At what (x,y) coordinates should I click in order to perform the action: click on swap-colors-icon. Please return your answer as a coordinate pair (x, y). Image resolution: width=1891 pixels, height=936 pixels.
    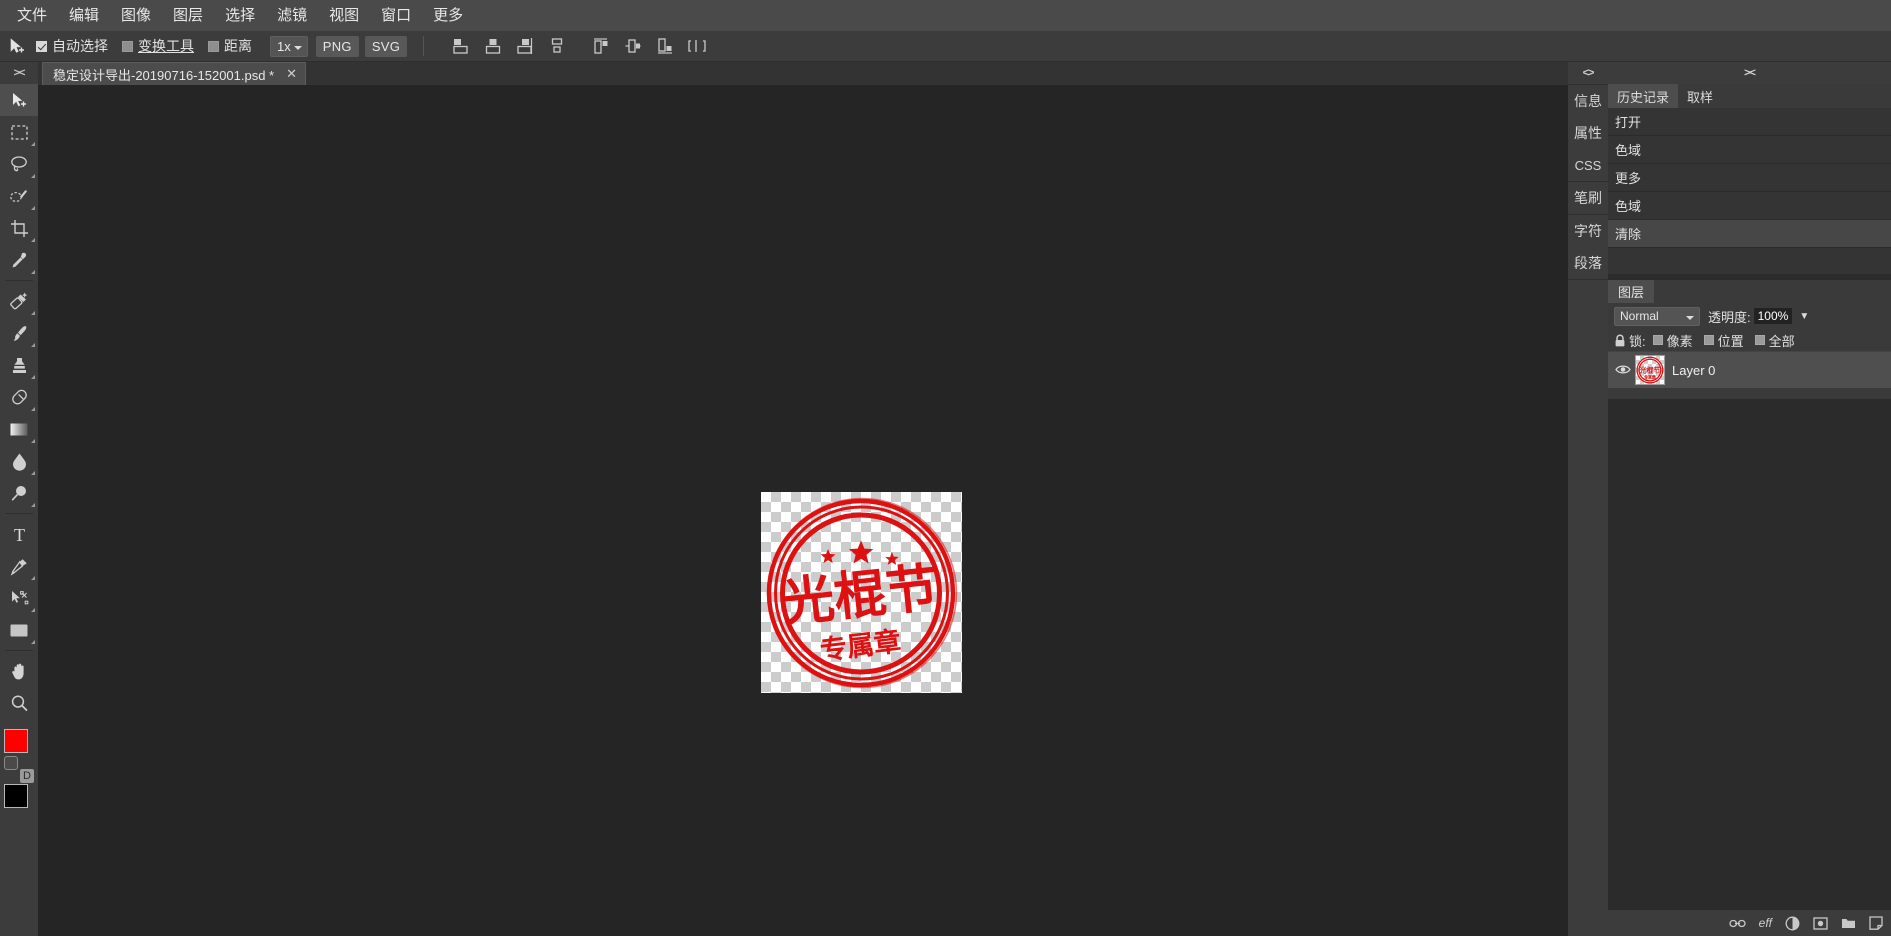
    Looking at the image, I should click on (11, 763).